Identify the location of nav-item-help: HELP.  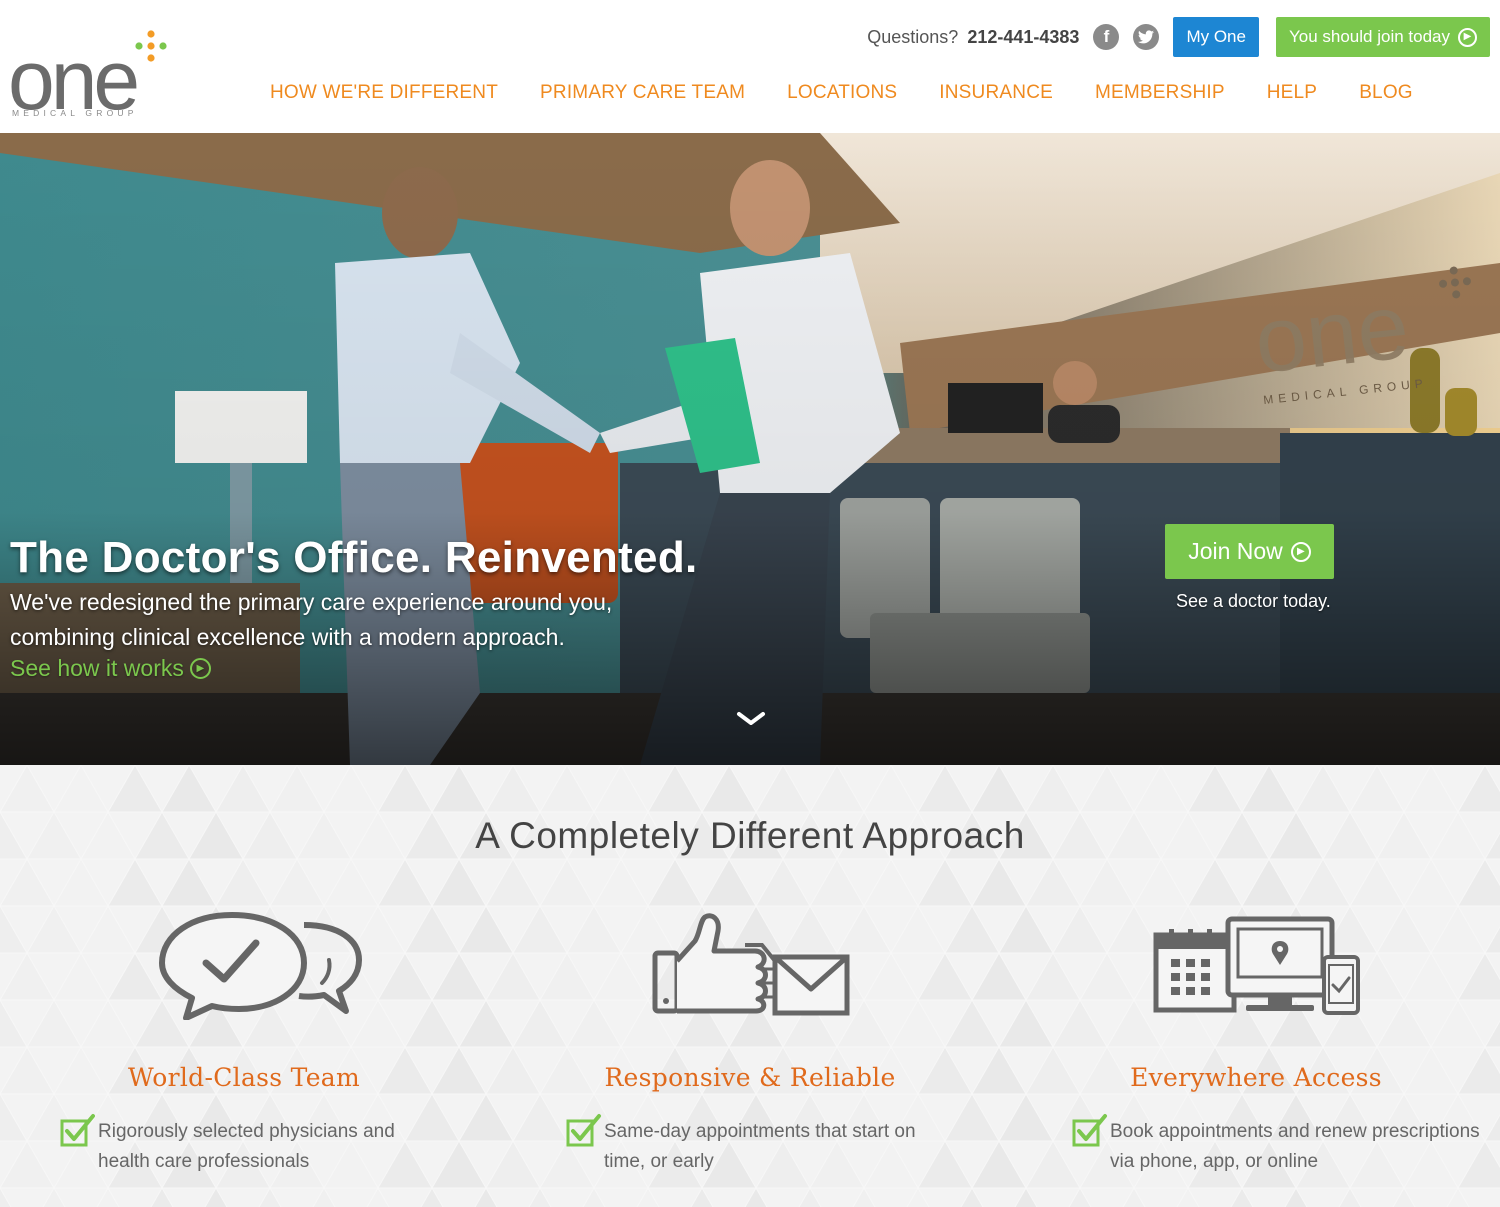
(1292, 93).